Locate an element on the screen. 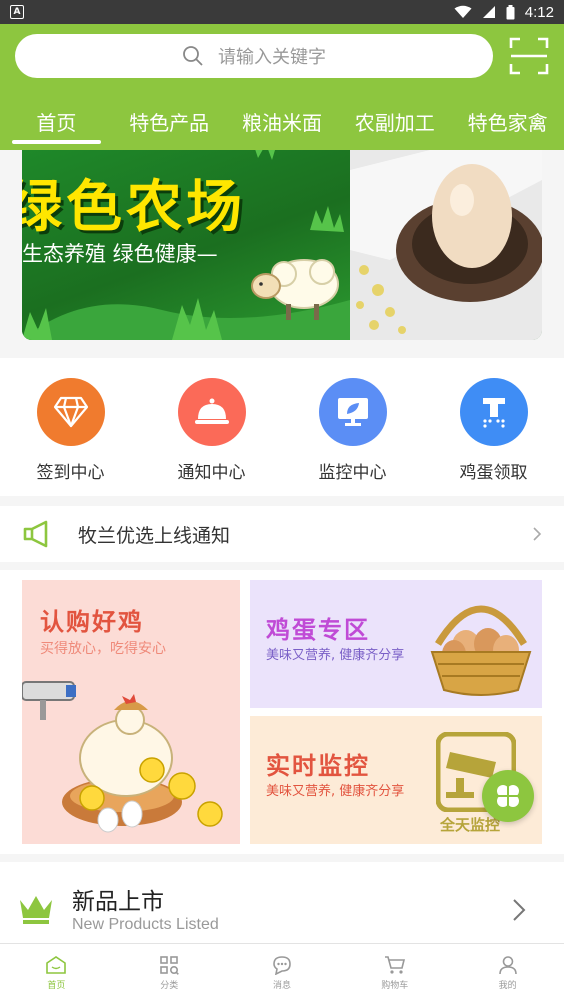  category-tabs: 首页 特色产品 粮油米面 农副加工 特色家禽 is located at coordinates (282, 121).